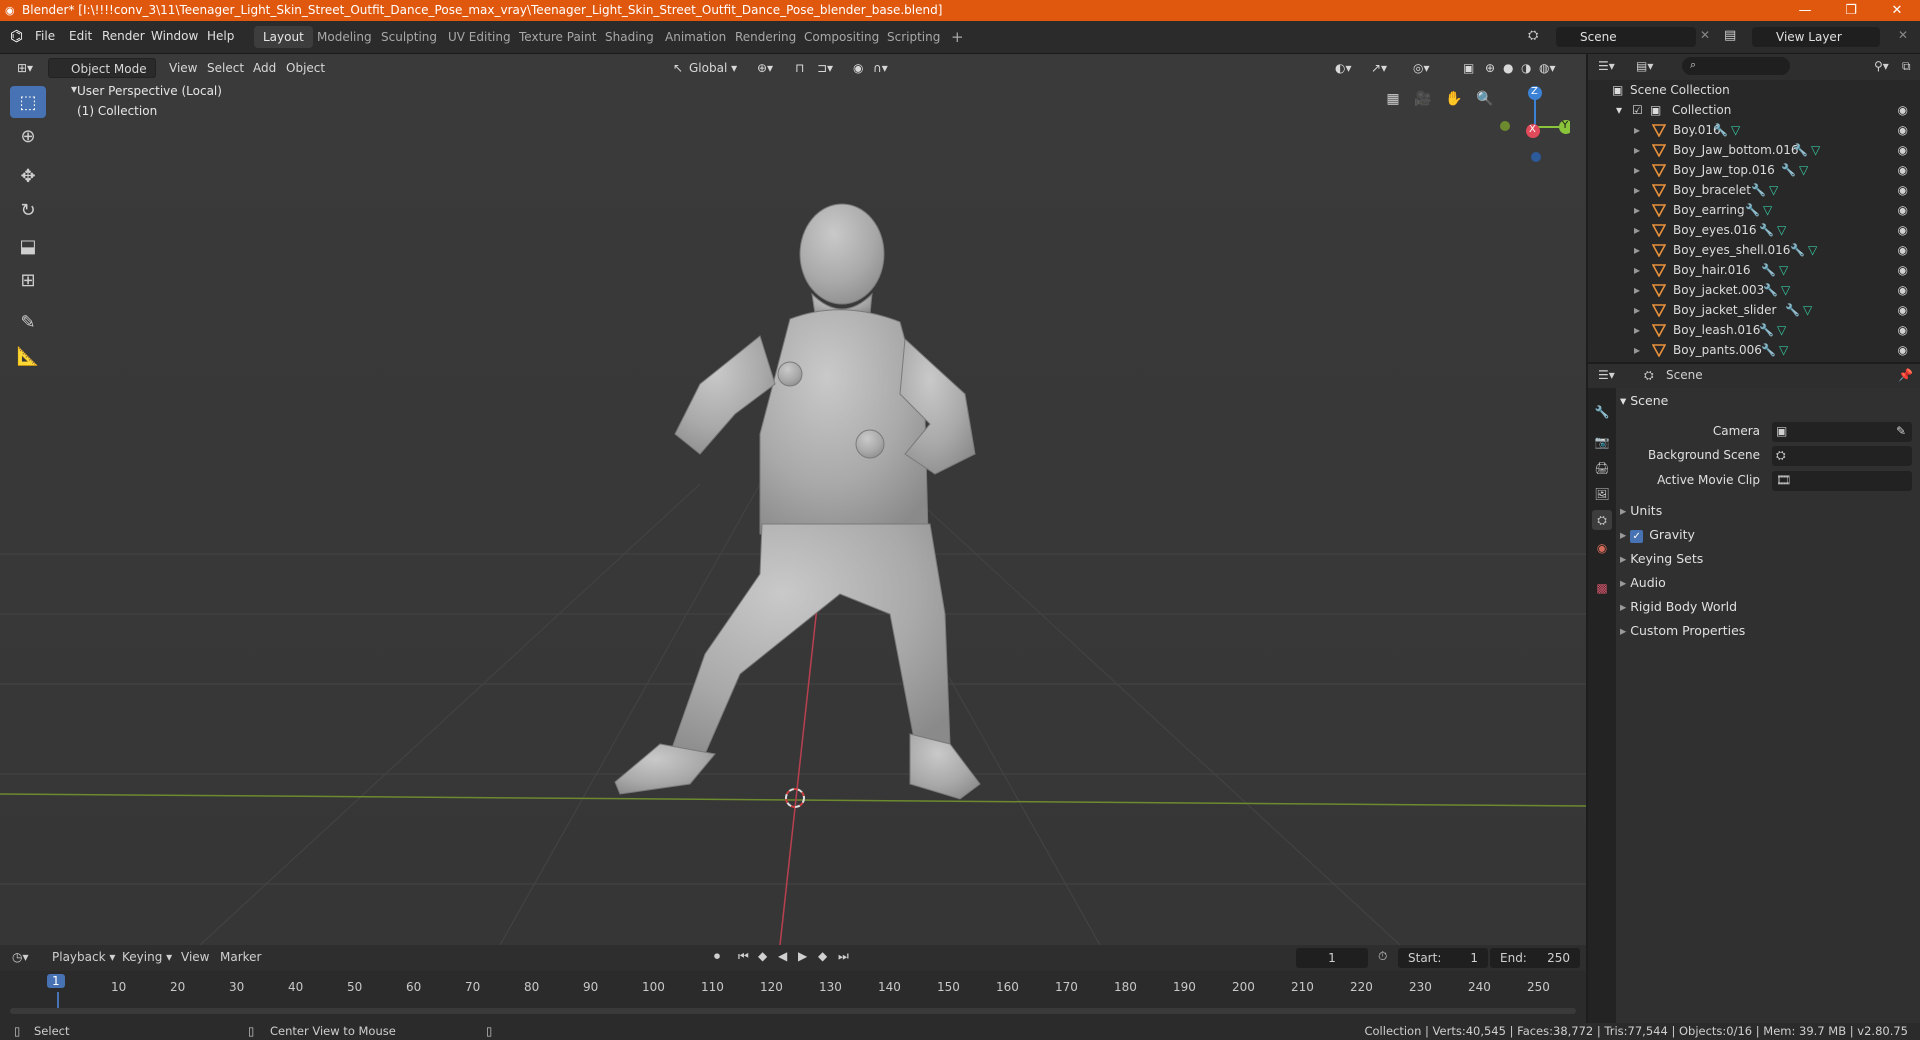 This screenshot has width=1920, height=1040. What do you see at coordinates (1765, 535) in the screenshot?
I see `subpanel-header: ▸ ✓ Gravity` at bounding box center [1765, 535].